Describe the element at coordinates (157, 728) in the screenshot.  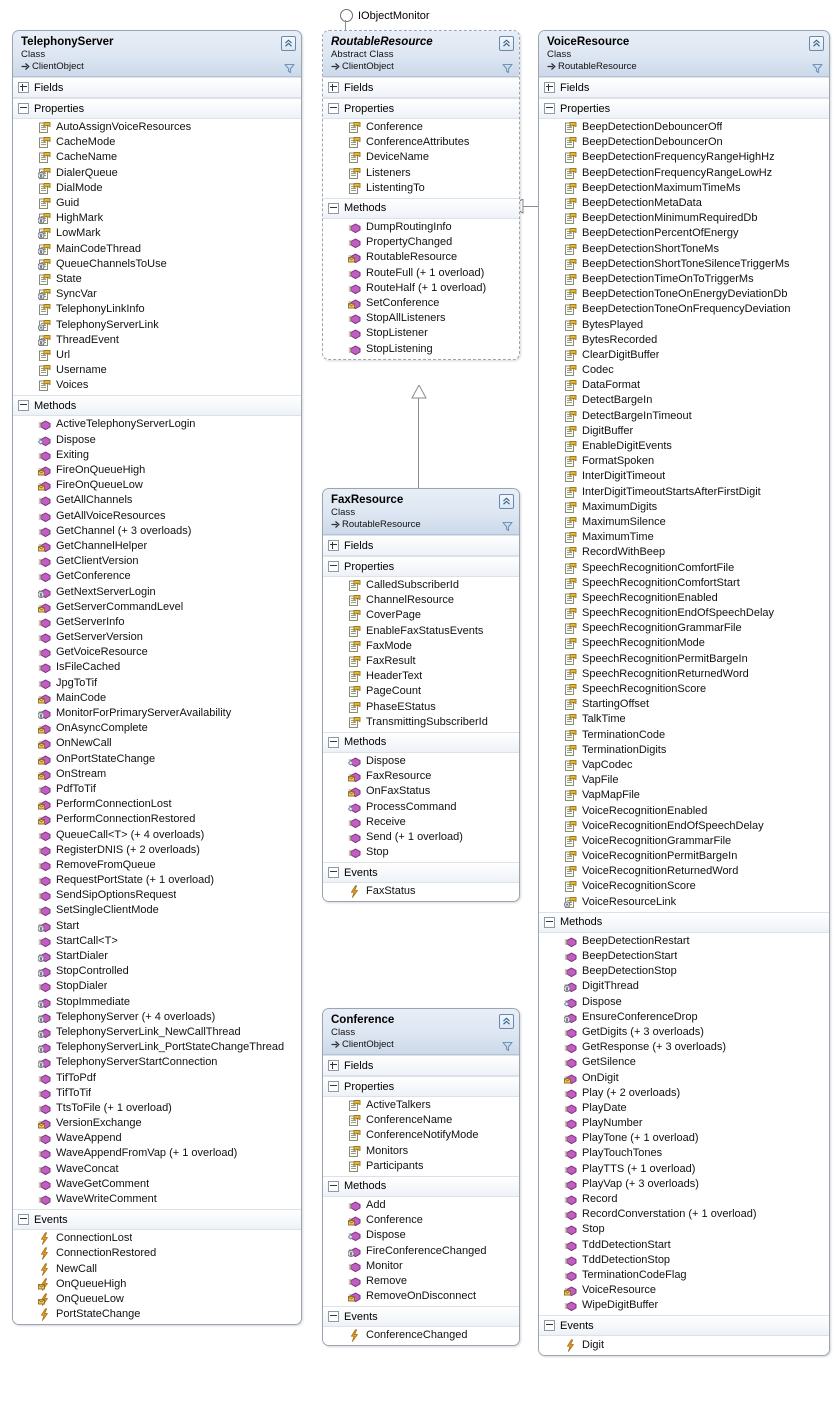
I see `member-row: OnAsyncComplete` at that location.